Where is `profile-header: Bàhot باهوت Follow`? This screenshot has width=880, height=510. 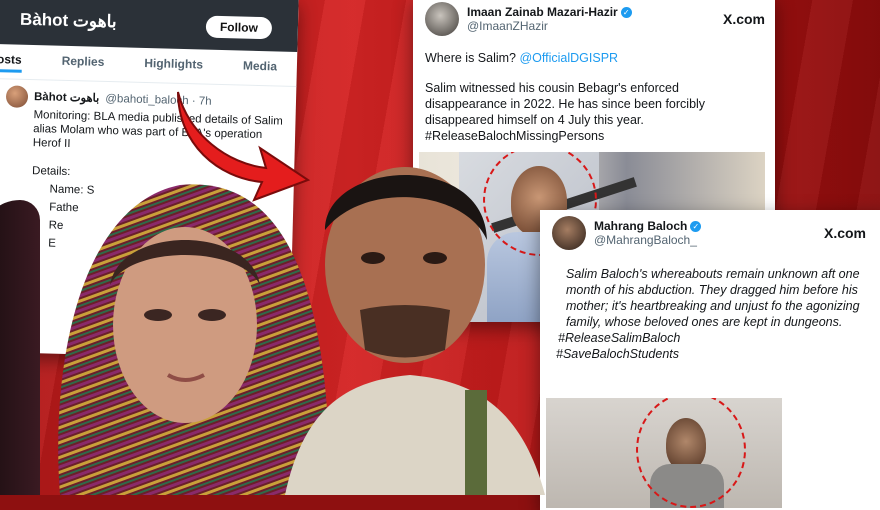 profile-header: Bàhot باهوت Follow is located at coordinates (149, 26).